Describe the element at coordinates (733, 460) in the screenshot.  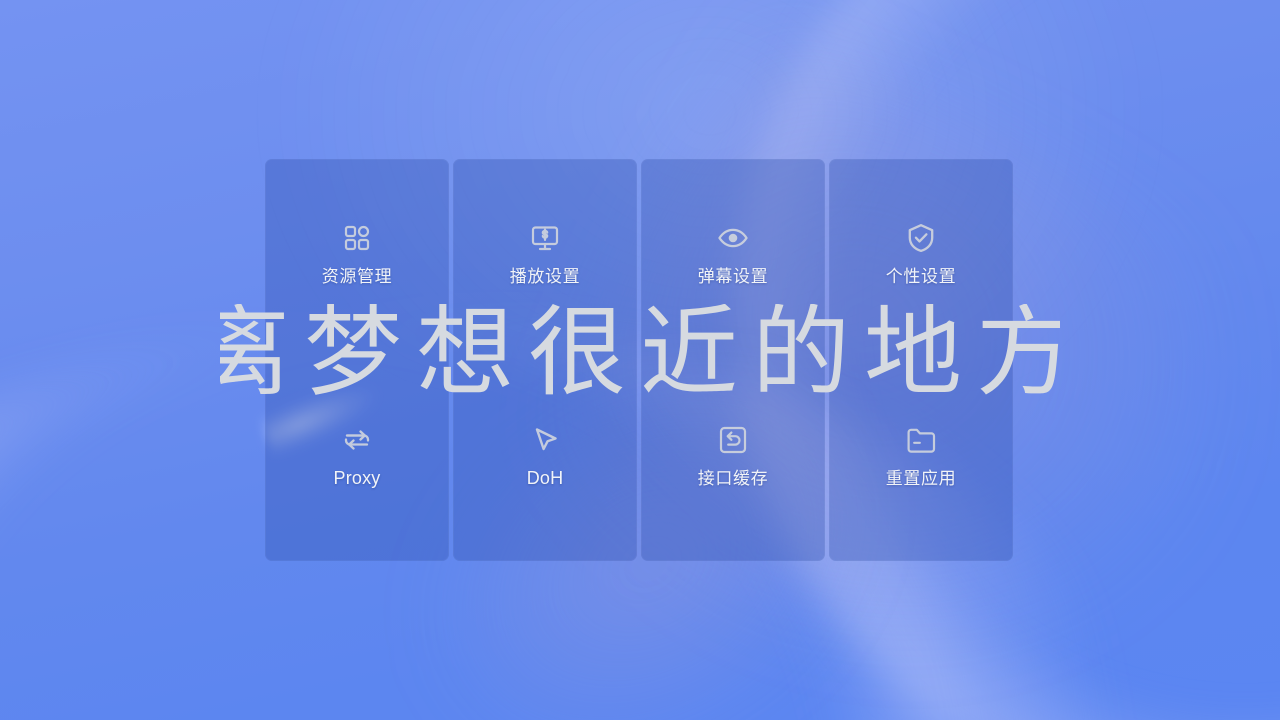
I see `tile-api-cache: 接口缓存` at that location.